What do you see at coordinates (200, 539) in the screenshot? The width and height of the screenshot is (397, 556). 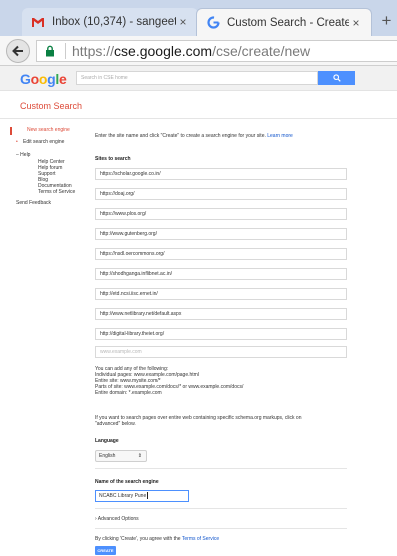 I see `tos-link: Terms of Service` at bounding box center [200, 539].